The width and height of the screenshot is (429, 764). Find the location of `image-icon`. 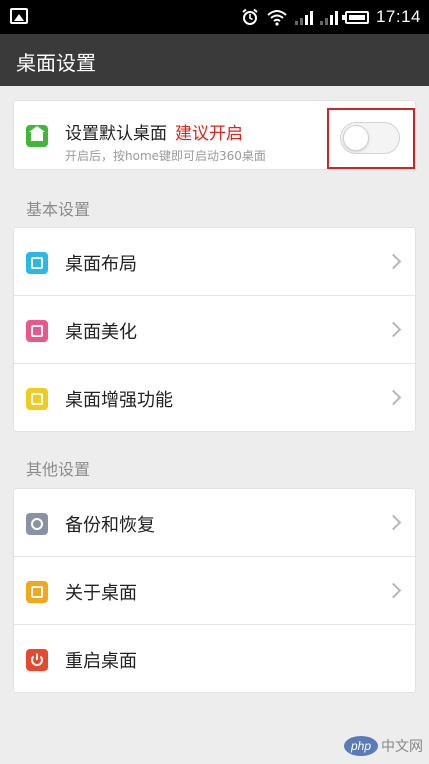

image-icon is located at coordinates (19, 16).